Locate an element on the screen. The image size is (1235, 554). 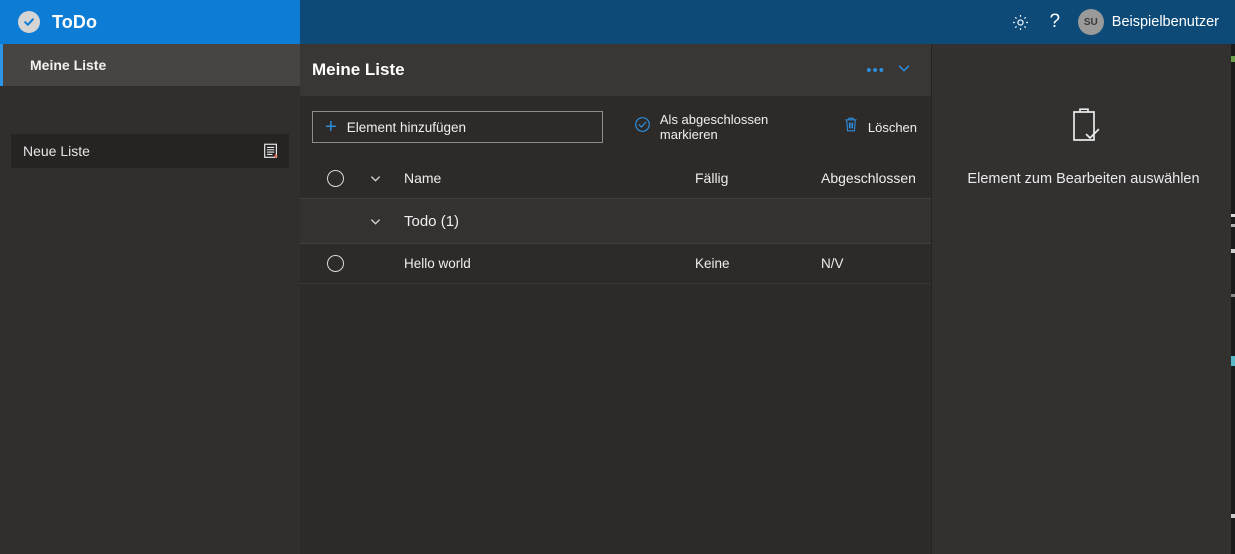
list-panel-header: Meine Liste ••• is located at coordinates (615, 70).